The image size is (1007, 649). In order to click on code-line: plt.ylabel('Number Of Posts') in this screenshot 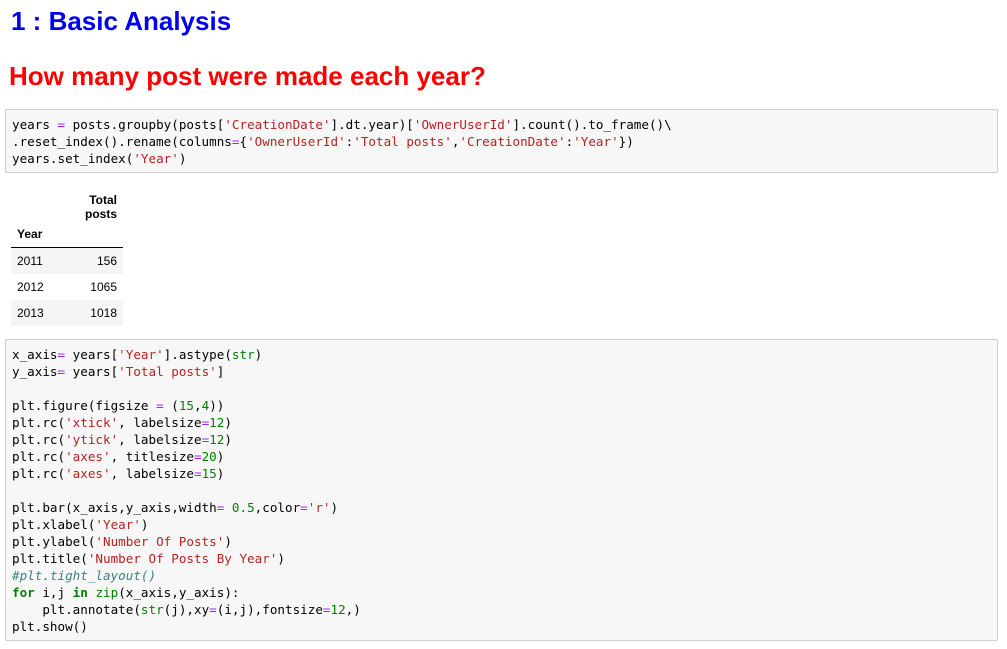, I will do `click(122, 541)`.